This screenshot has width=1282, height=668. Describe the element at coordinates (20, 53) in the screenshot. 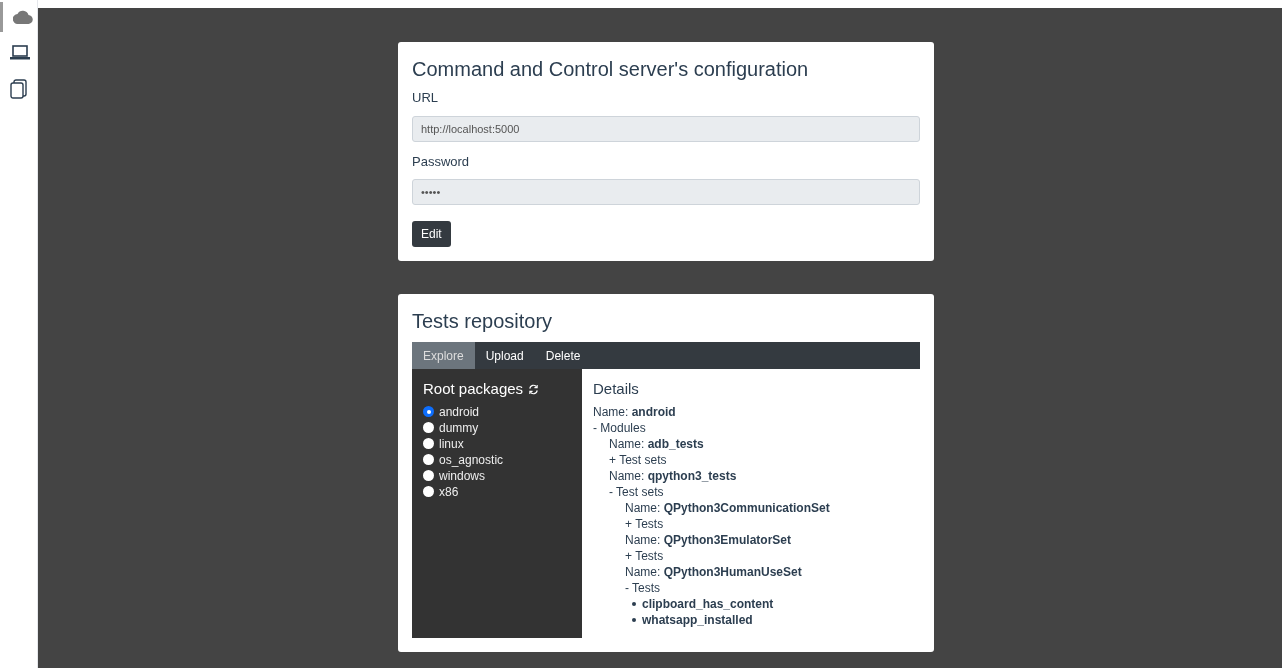

I see `laptop-icon` at that location.